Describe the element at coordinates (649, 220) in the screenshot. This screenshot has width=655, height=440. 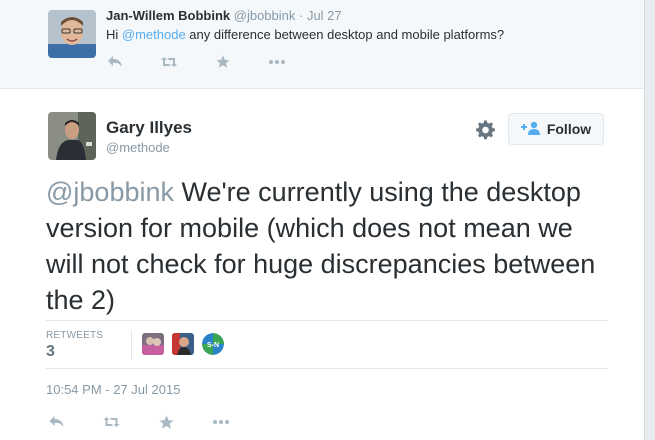
I see `window-edge` at that location.